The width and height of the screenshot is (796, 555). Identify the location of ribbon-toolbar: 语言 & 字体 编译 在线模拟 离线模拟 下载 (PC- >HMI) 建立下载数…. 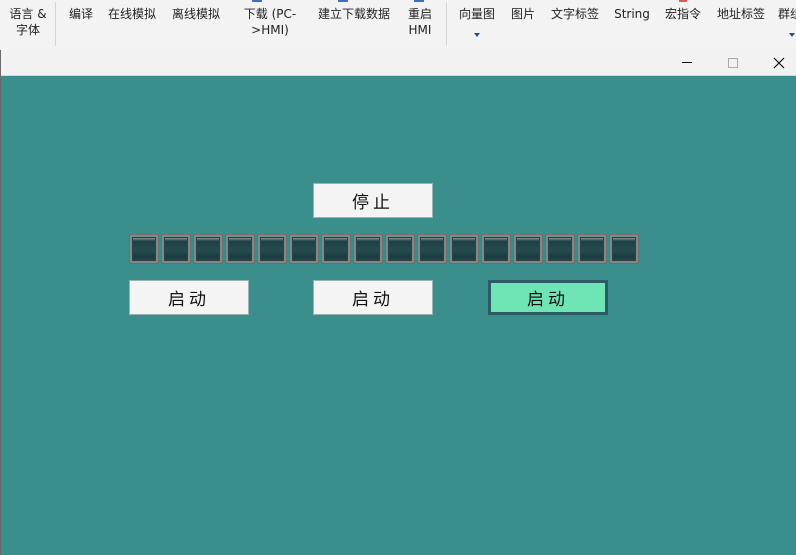
(398, 26).